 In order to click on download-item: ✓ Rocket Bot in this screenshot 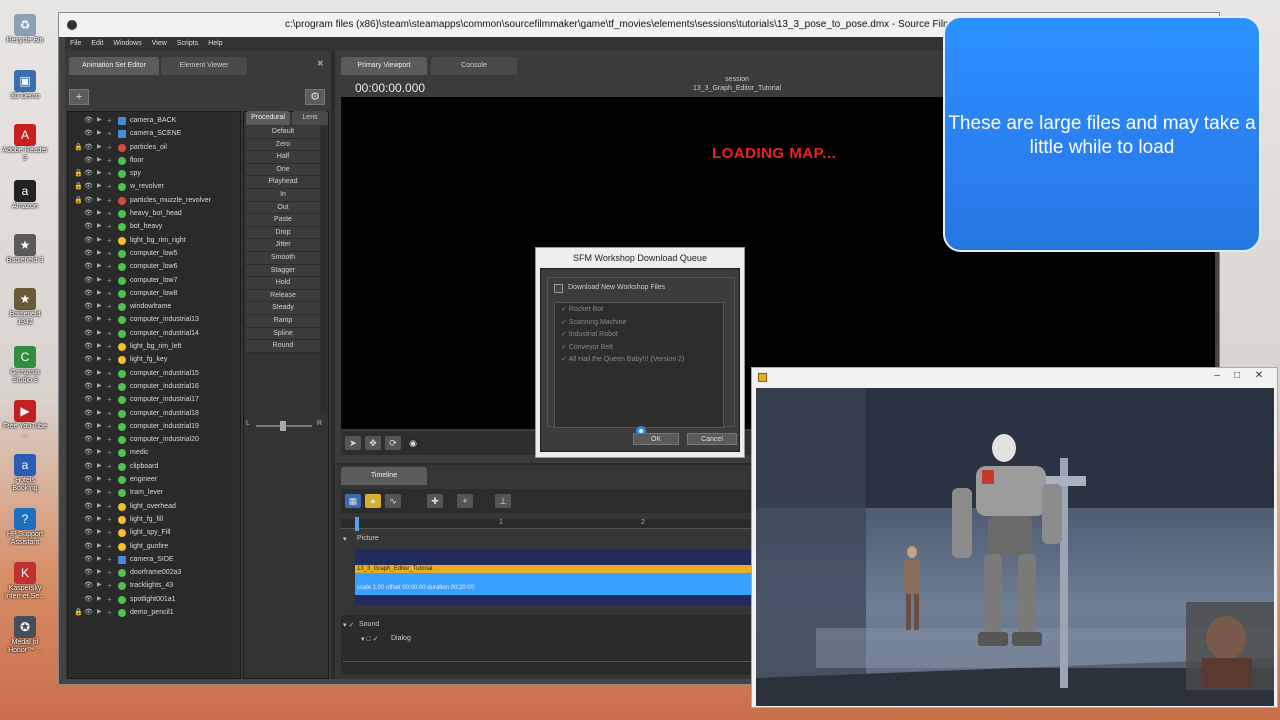, I will do `click(639, 310)`.